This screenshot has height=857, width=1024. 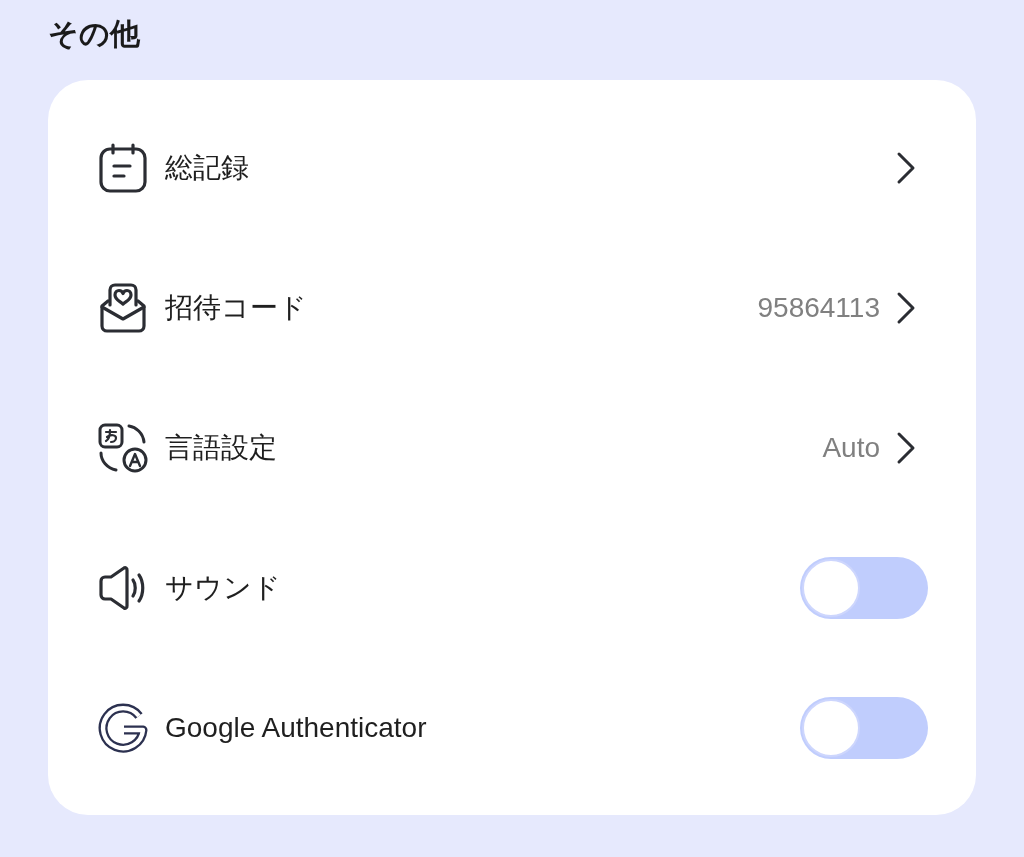 I want to click on section-title: その他, so click(x=94, y=34).